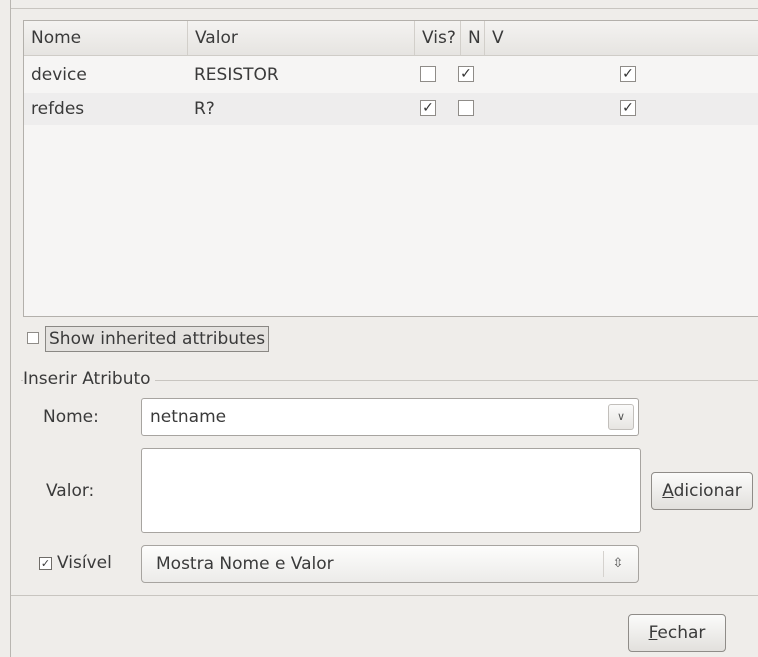 The image size is (758, 657). I want to click on visibility-select: Mostra Nome e Valor ⇳, so click(390, 564).